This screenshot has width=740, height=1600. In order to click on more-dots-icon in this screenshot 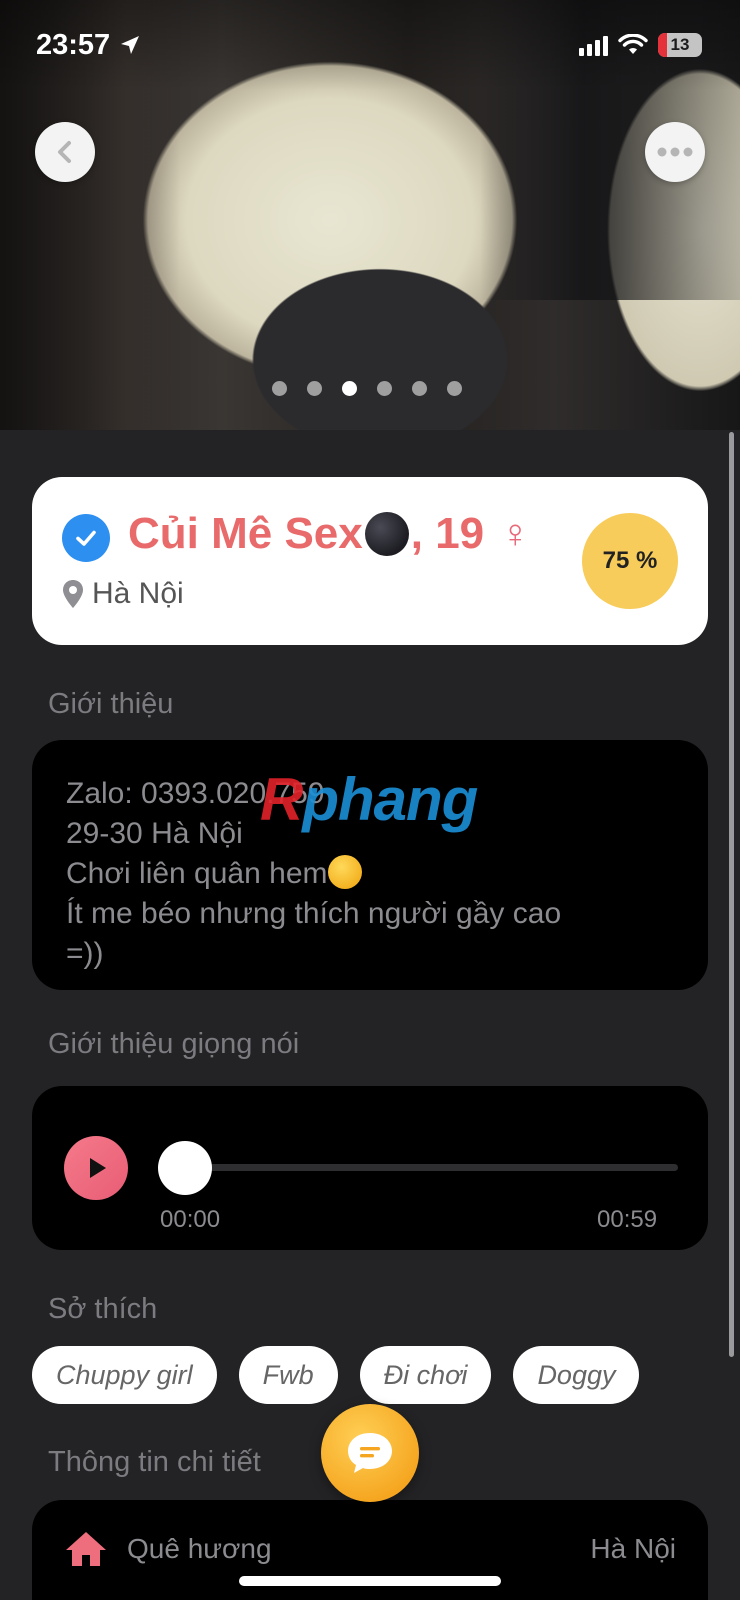, I will do `click(675, 152)`.